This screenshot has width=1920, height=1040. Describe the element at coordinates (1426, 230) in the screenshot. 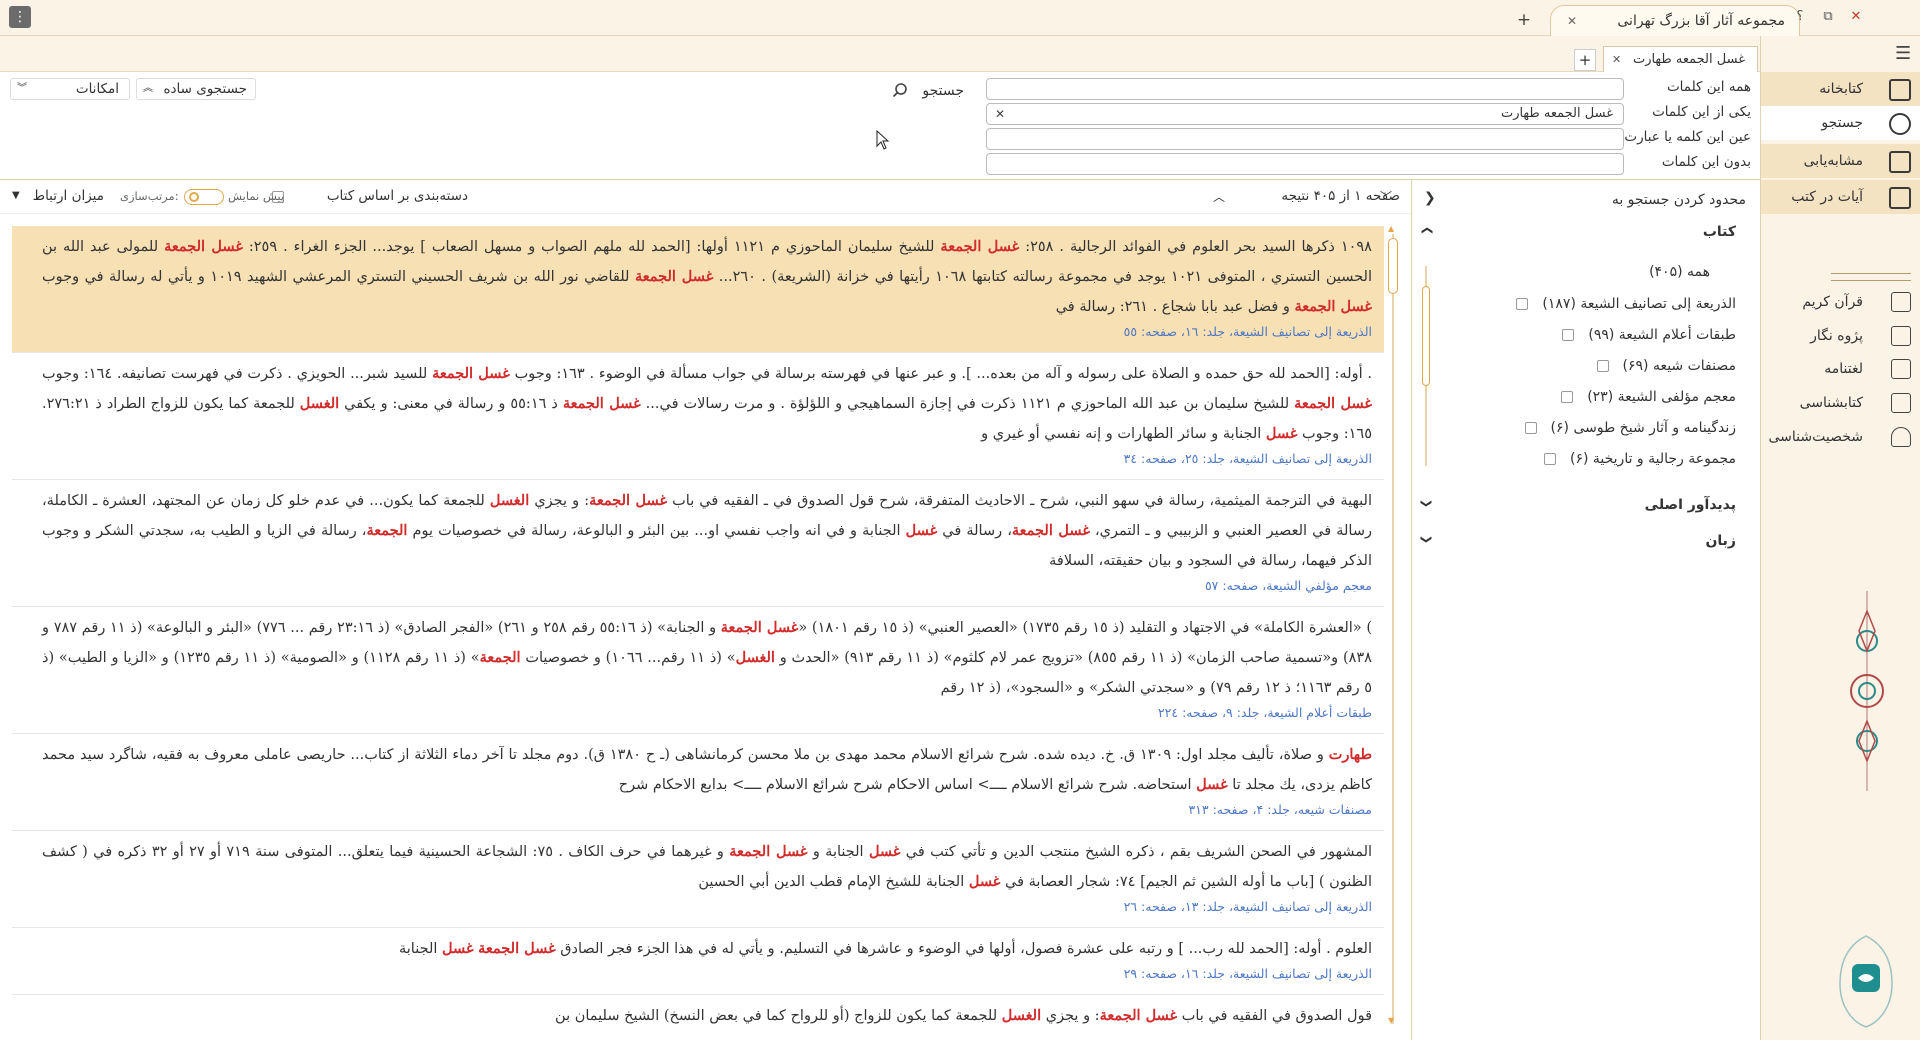

I see `chevron-up-icon: ❯` at that location.